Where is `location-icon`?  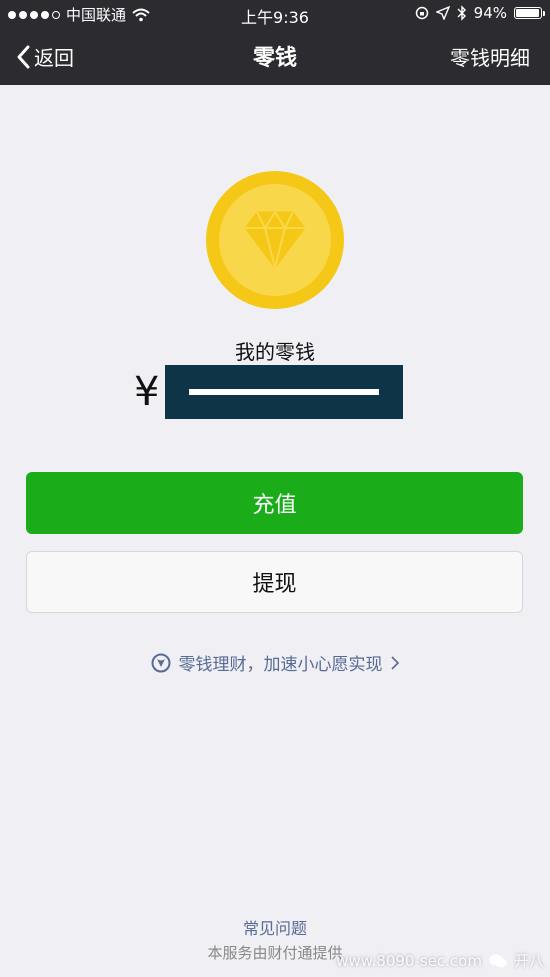 location-icon is located at coordinates (442, 13).